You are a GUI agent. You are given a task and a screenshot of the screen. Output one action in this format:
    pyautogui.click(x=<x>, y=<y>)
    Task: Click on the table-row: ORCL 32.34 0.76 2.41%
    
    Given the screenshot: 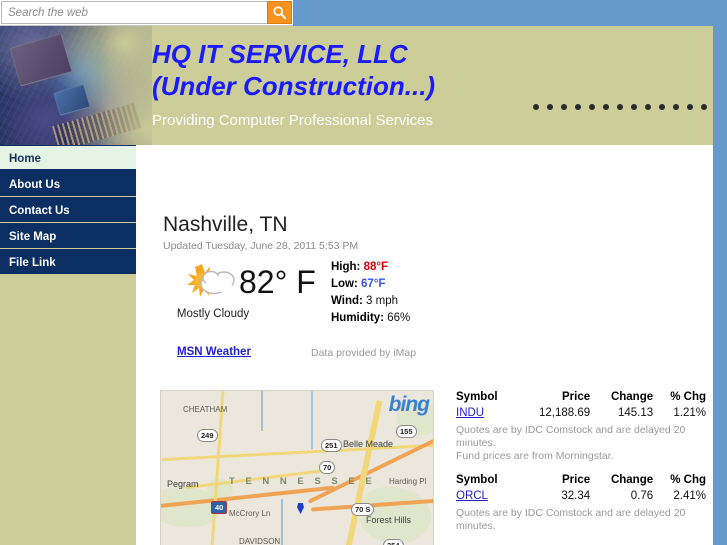 What is the action you would take?
    pyautogui.click(x=581, y=496)
    